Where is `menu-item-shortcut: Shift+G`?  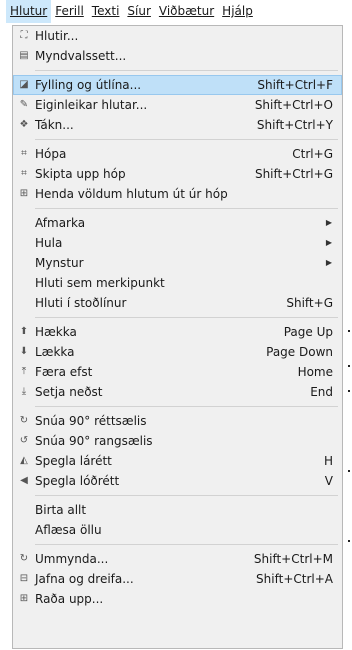 menu-item-shortcut: Shift+G is located at coordinates (309, 303).